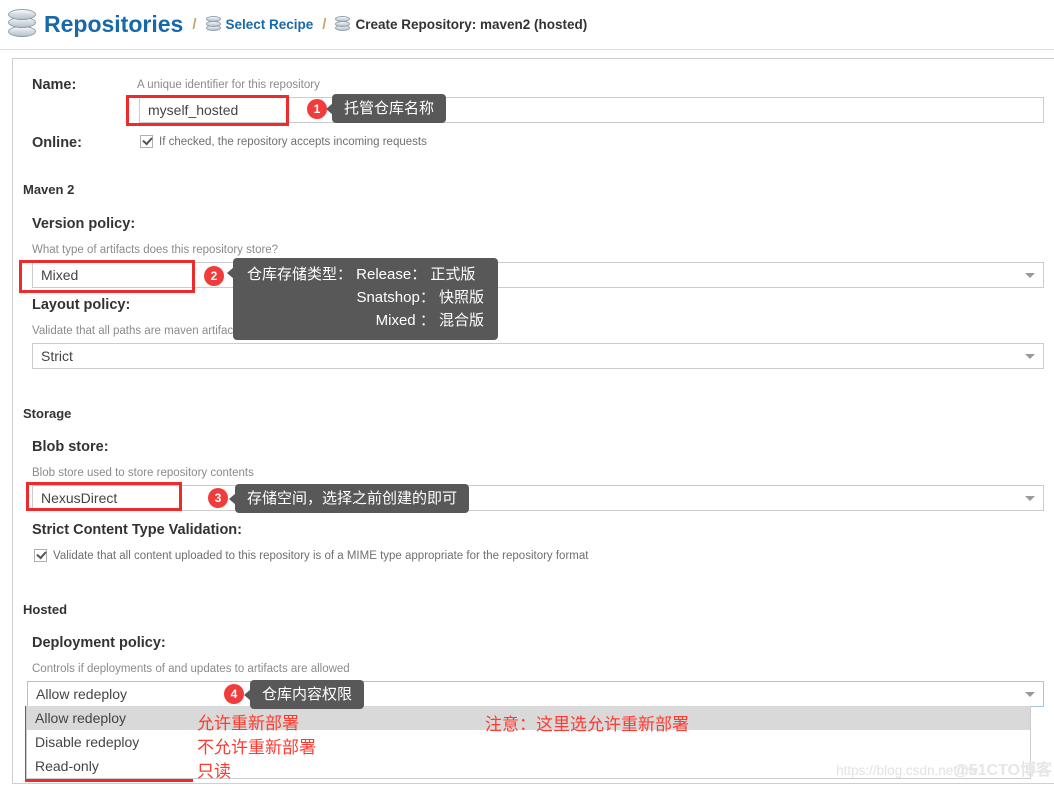  What do you see at coordinates (228, 85) in the screenshot?
I see `name-helper-text: A unique identifier for this repository` at bounding box center [228, 85].